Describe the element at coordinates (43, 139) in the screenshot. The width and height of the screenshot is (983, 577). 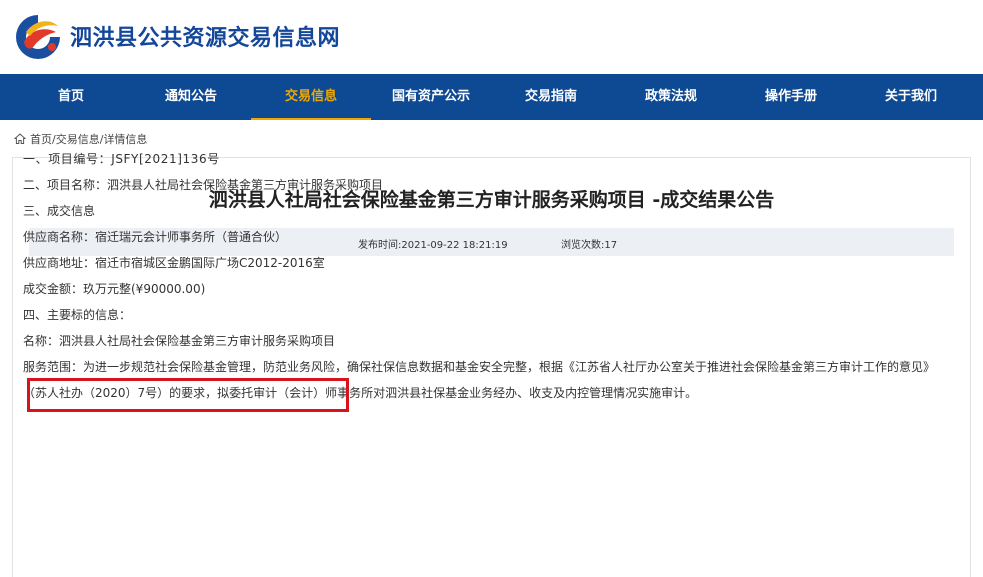
I see `breadcrumb-home: 首页/` at that location.